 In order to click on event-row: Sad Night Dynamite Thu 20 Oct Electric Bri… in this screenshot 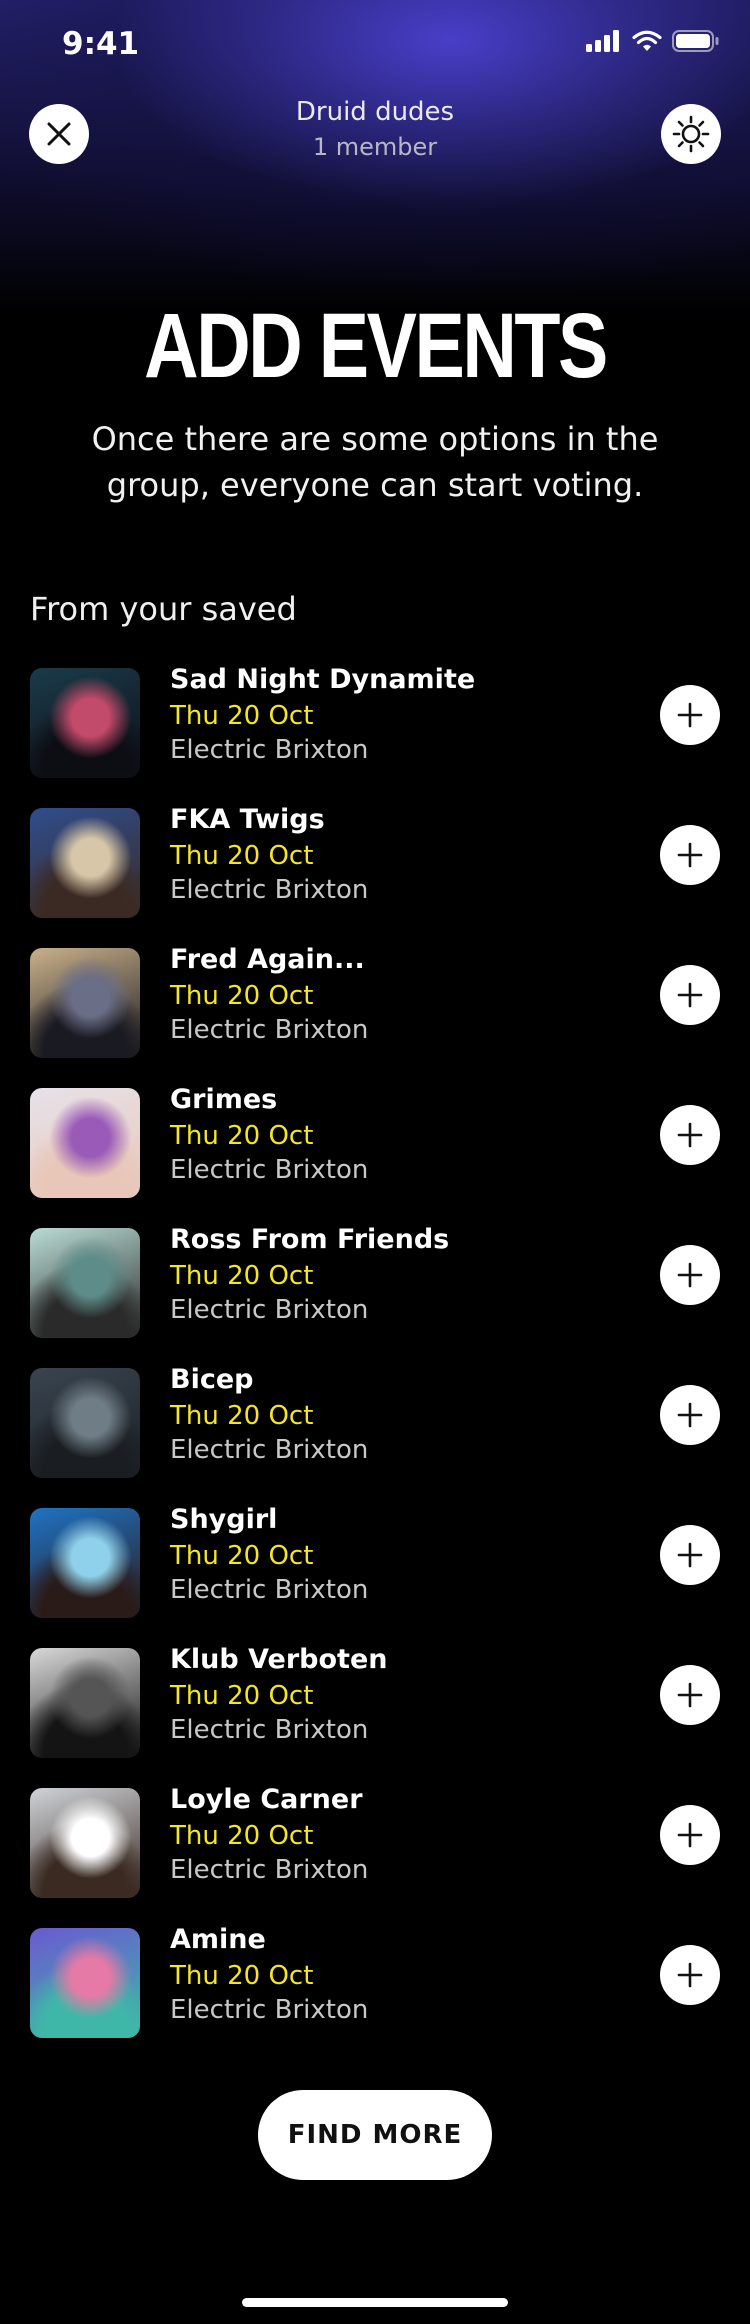, I will do `click(375, 728)`.